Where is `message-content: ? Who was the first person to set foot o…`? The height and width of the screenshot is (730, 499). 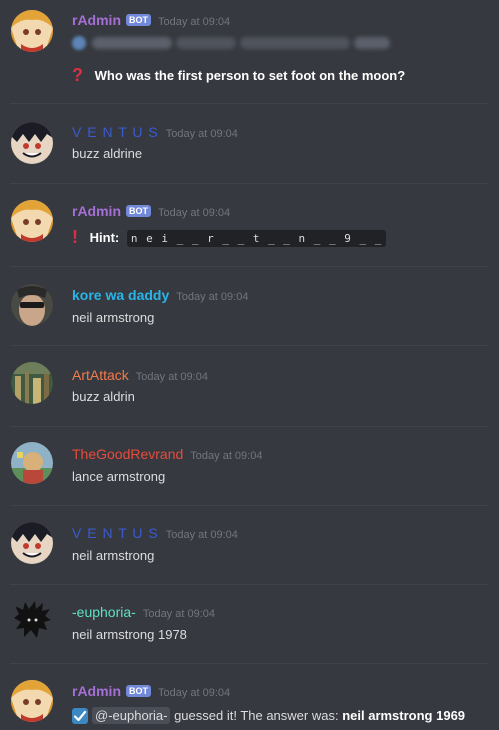 message-content: ? Who was the first person to set foot o… is located at coordinates (238, 74).